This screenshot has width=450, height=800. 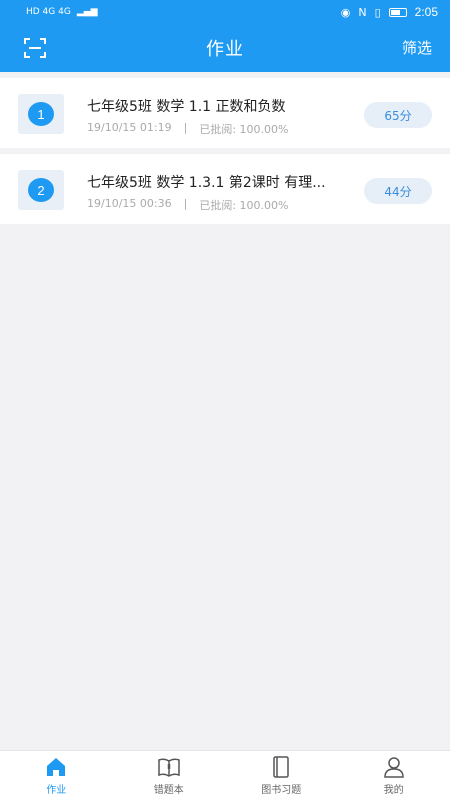 I want to click on status-signal-group: HD 4G 4G ▂▄▆, so click(x=62, y=12).